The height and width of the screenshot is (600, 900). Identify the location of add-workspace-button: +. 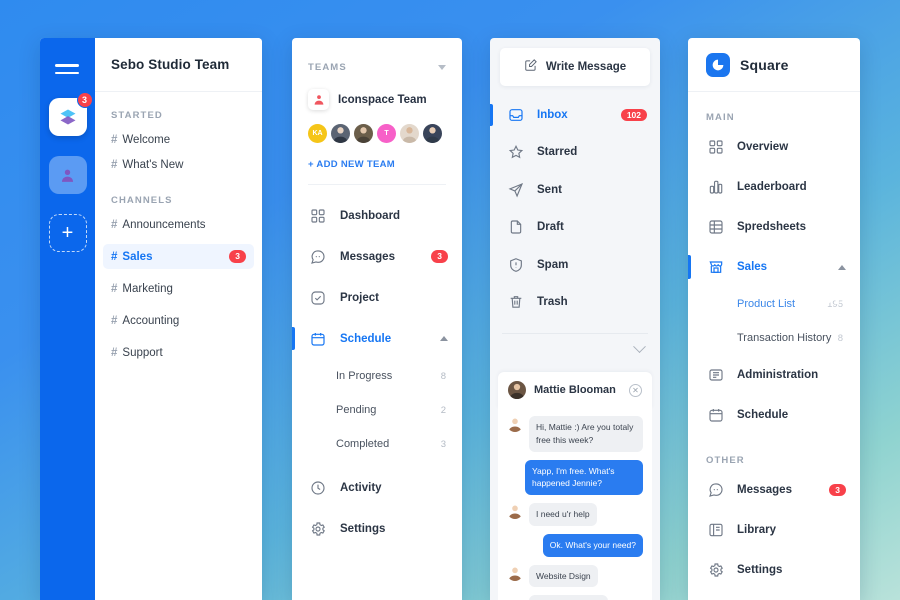
(67, 233).